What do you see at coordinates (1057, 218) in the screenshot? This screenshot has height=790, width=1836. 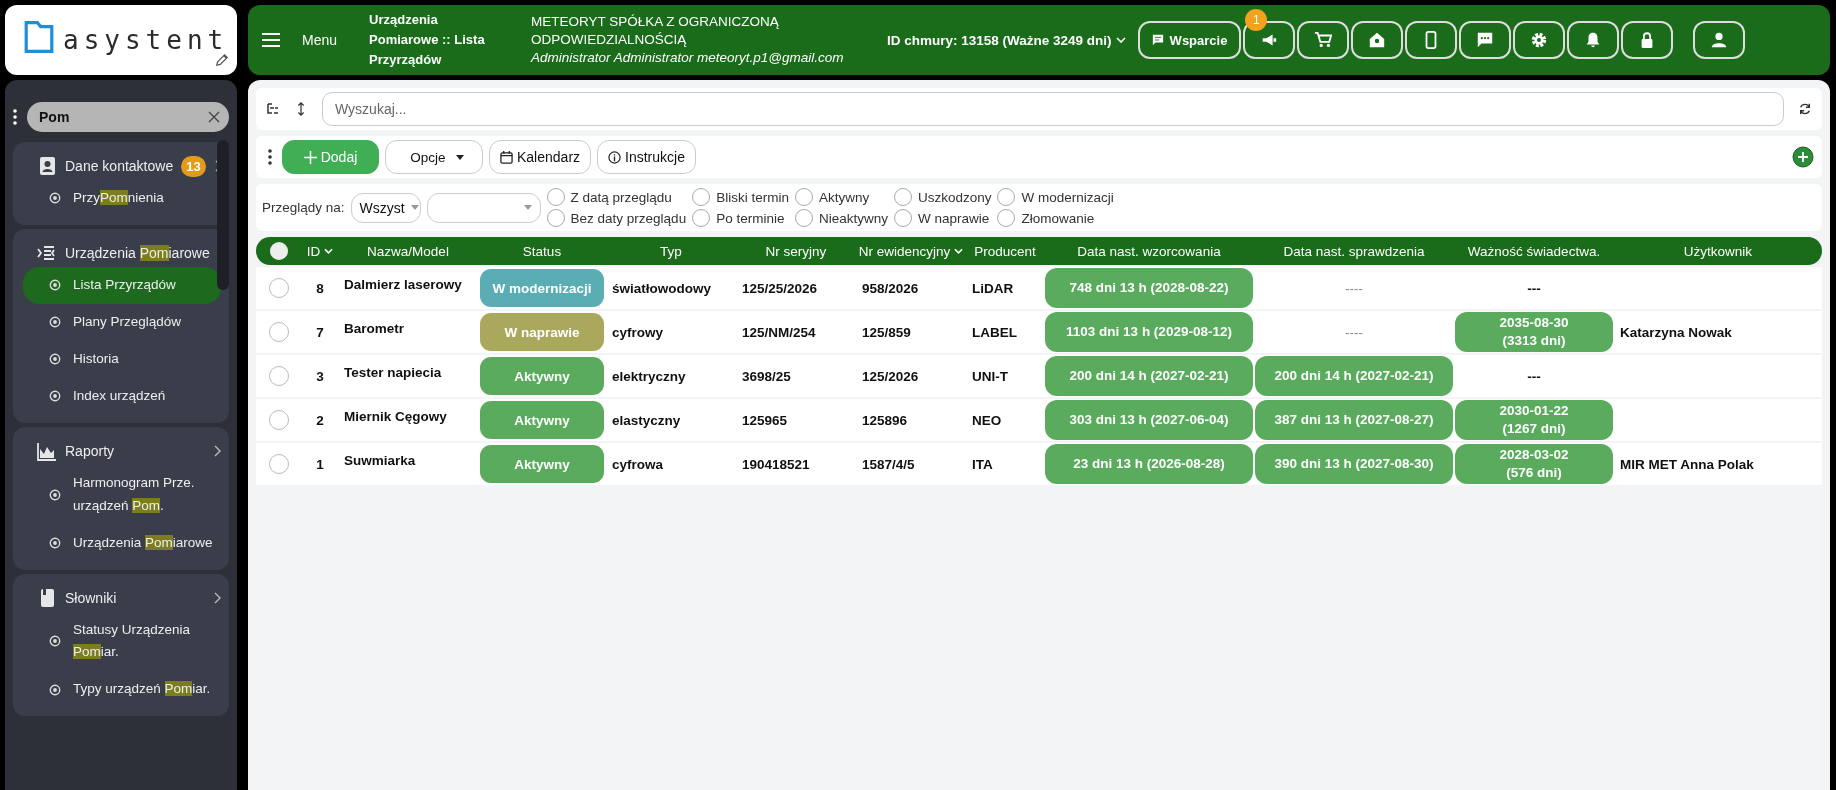 I see `filter-checkbox: Złomowanie` at bounding box center [1057, 218].